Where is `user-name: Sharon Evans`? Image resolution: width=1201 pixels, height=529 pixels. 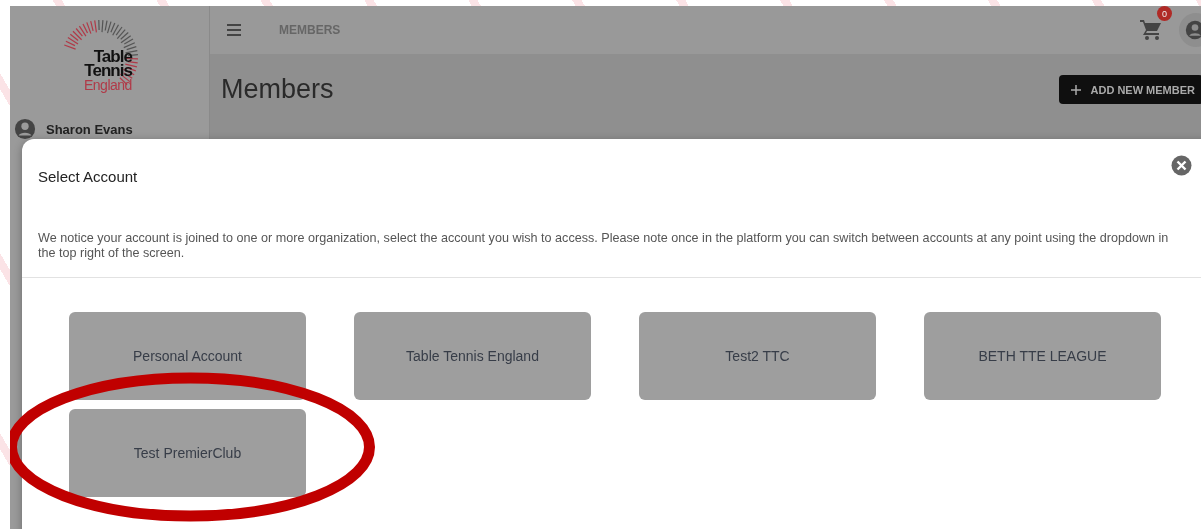 user-name: Sharon Evans is located at coordinates (89, 129).